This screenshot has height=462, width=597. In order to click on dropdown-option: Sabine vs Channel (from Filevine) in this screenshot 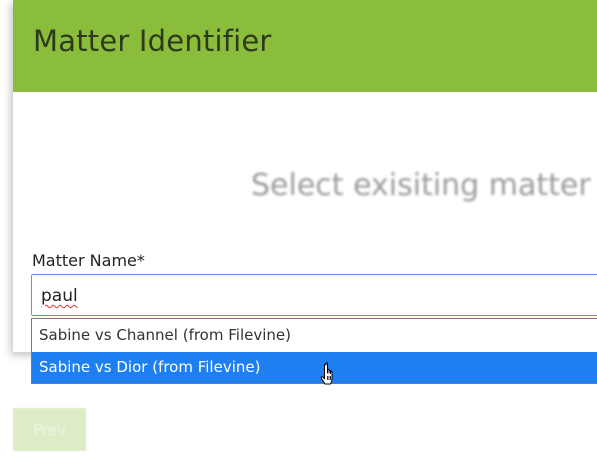, I will do `click(314, 335)`.